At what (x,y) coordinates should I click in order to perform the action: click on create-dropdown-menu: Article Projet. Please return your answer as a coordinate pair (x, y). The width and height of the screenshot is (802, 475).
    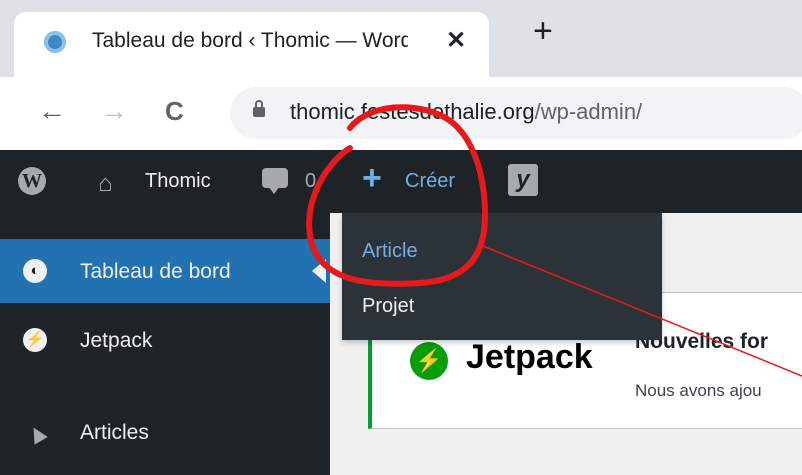
    Looking at the image, I should click on (502, 276).